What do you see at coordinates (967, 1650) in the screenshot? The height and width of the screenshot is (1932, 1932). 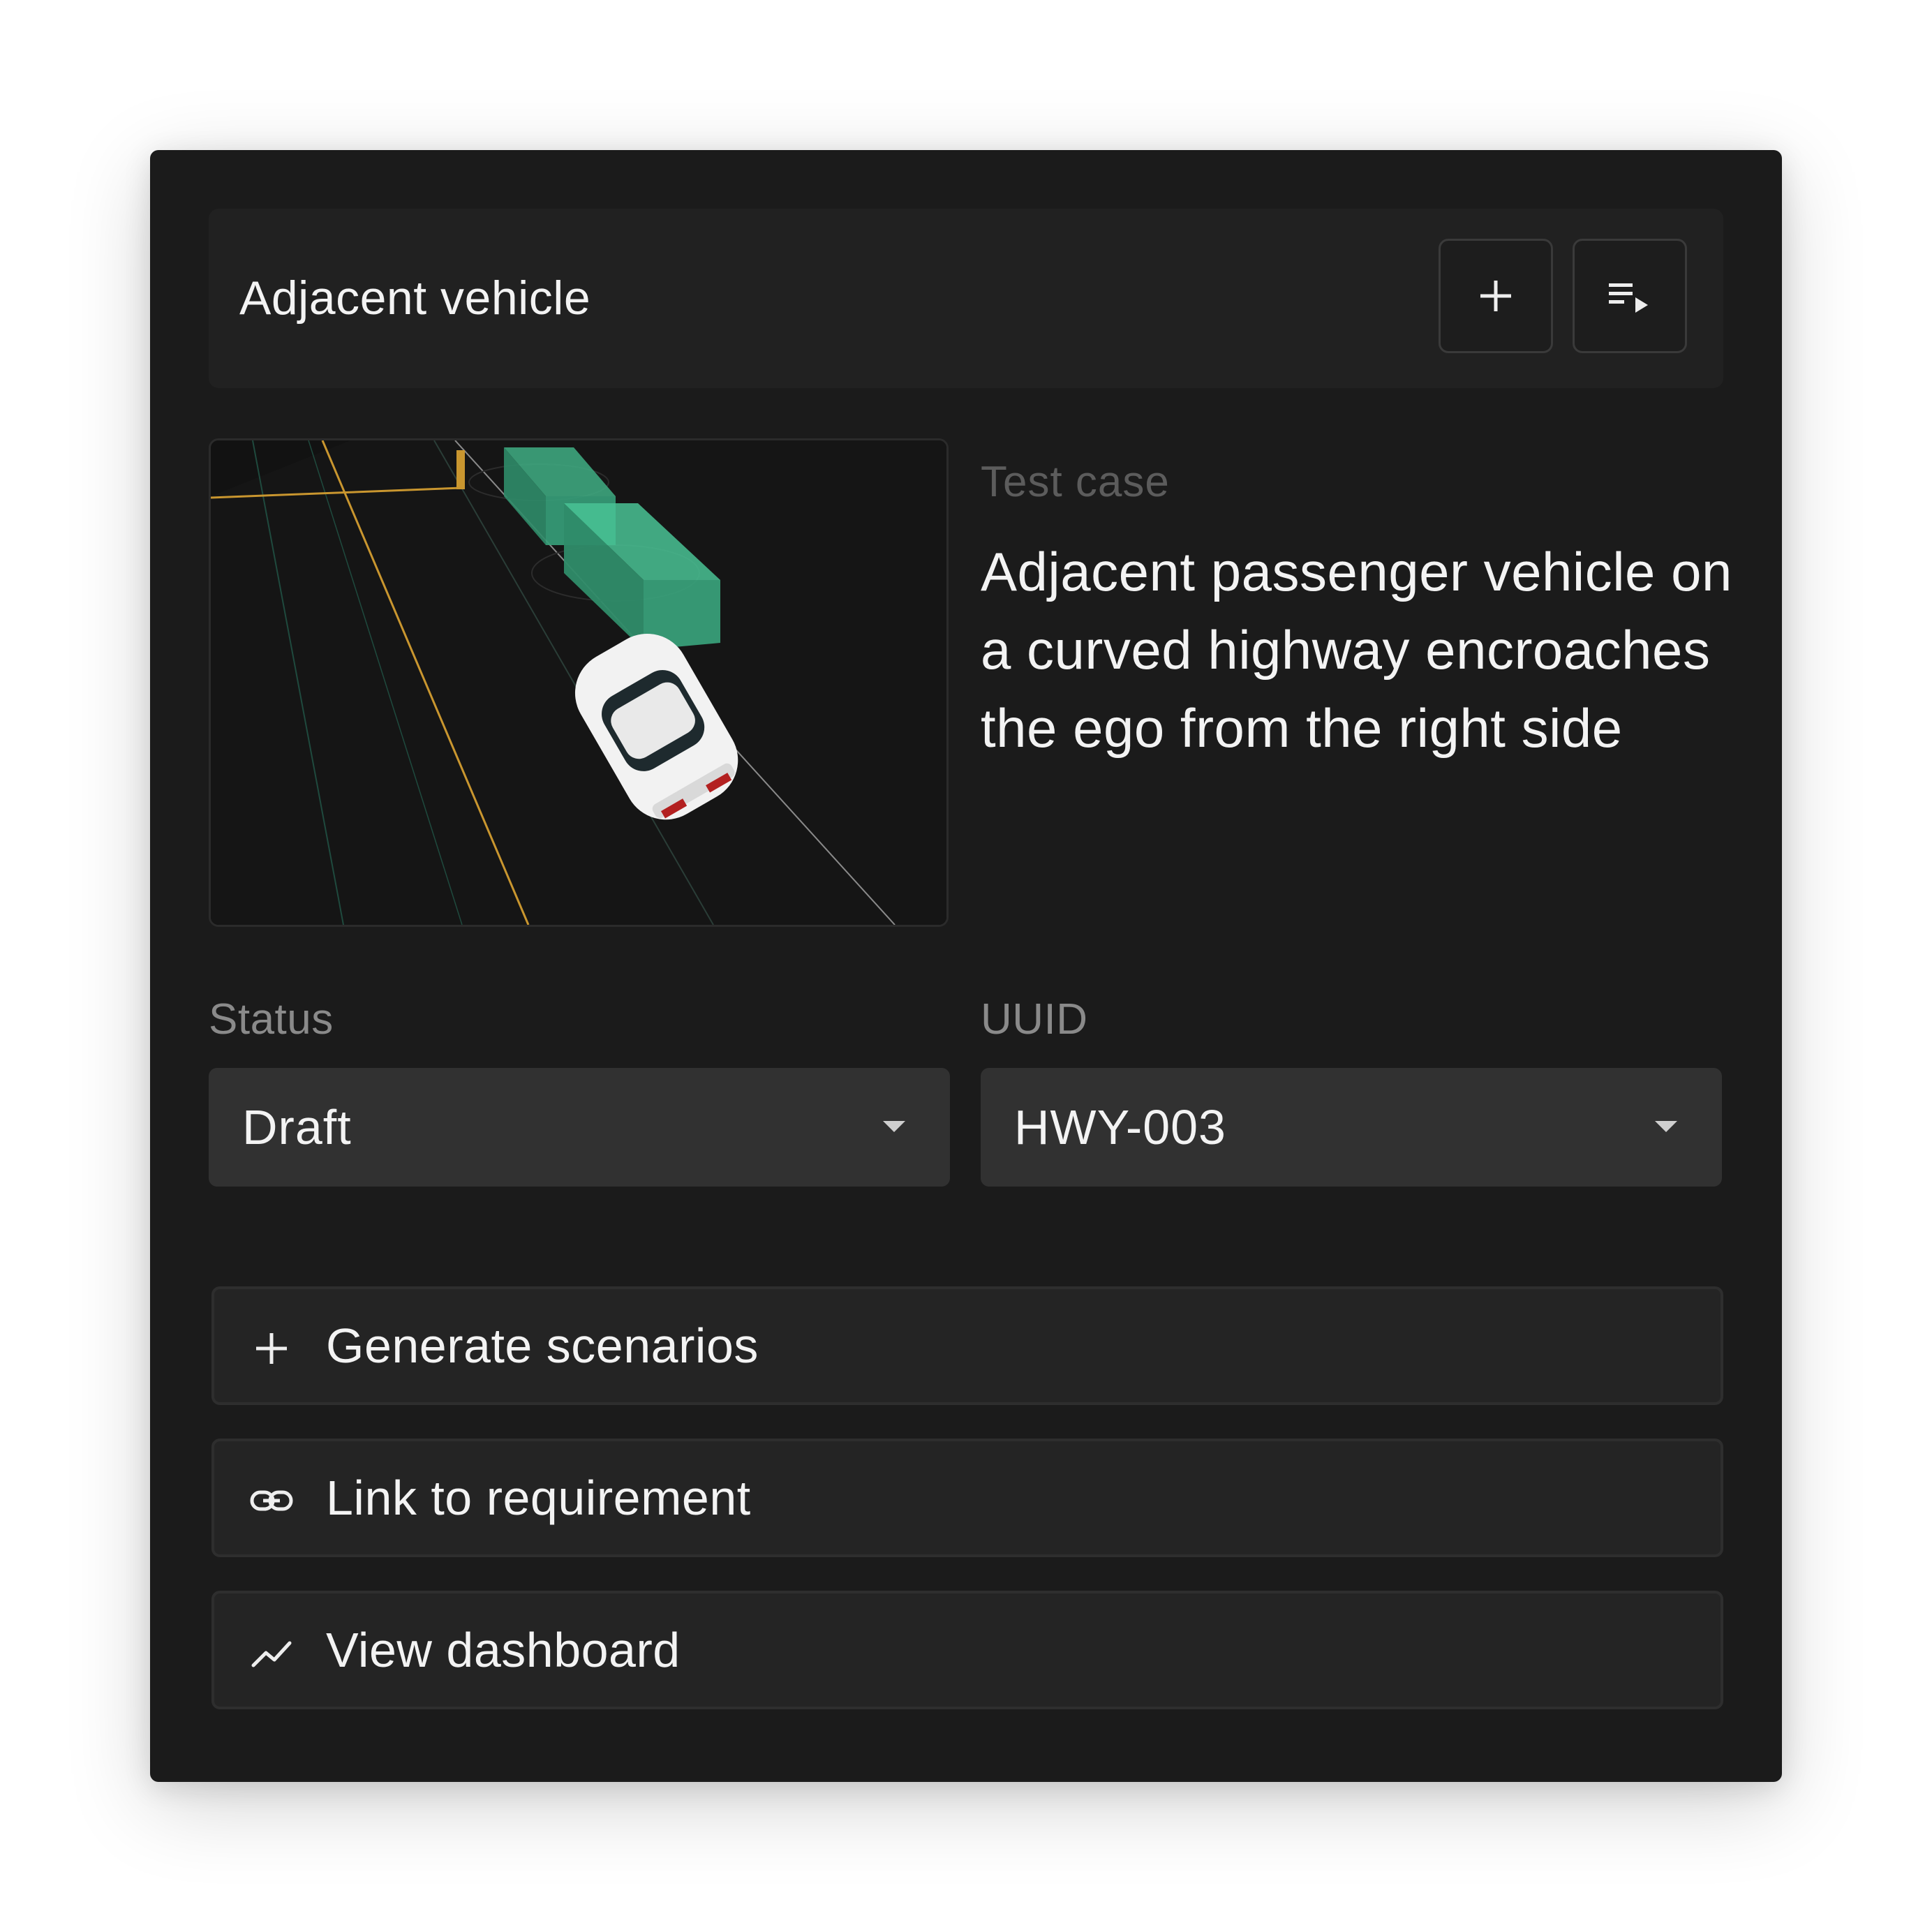 I see `view-dashboard-button: View dashboard` at bounding box center [967, 1650].